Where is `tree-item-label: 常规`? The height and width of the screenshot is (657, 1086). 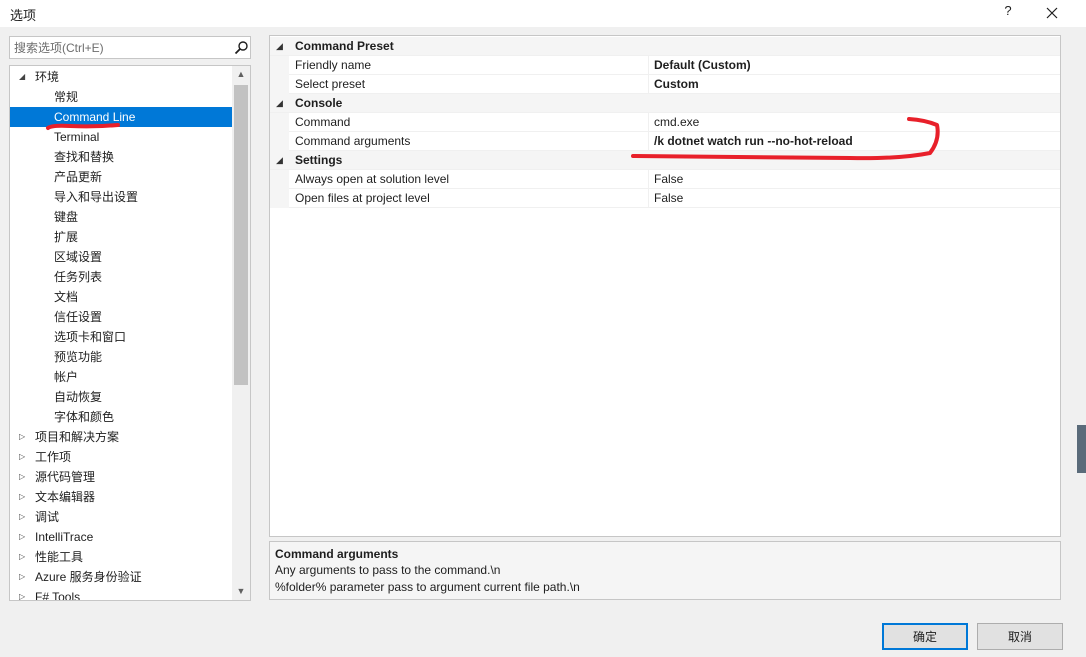
tree-item-label: 常规 is located at coordinates (66, 97).